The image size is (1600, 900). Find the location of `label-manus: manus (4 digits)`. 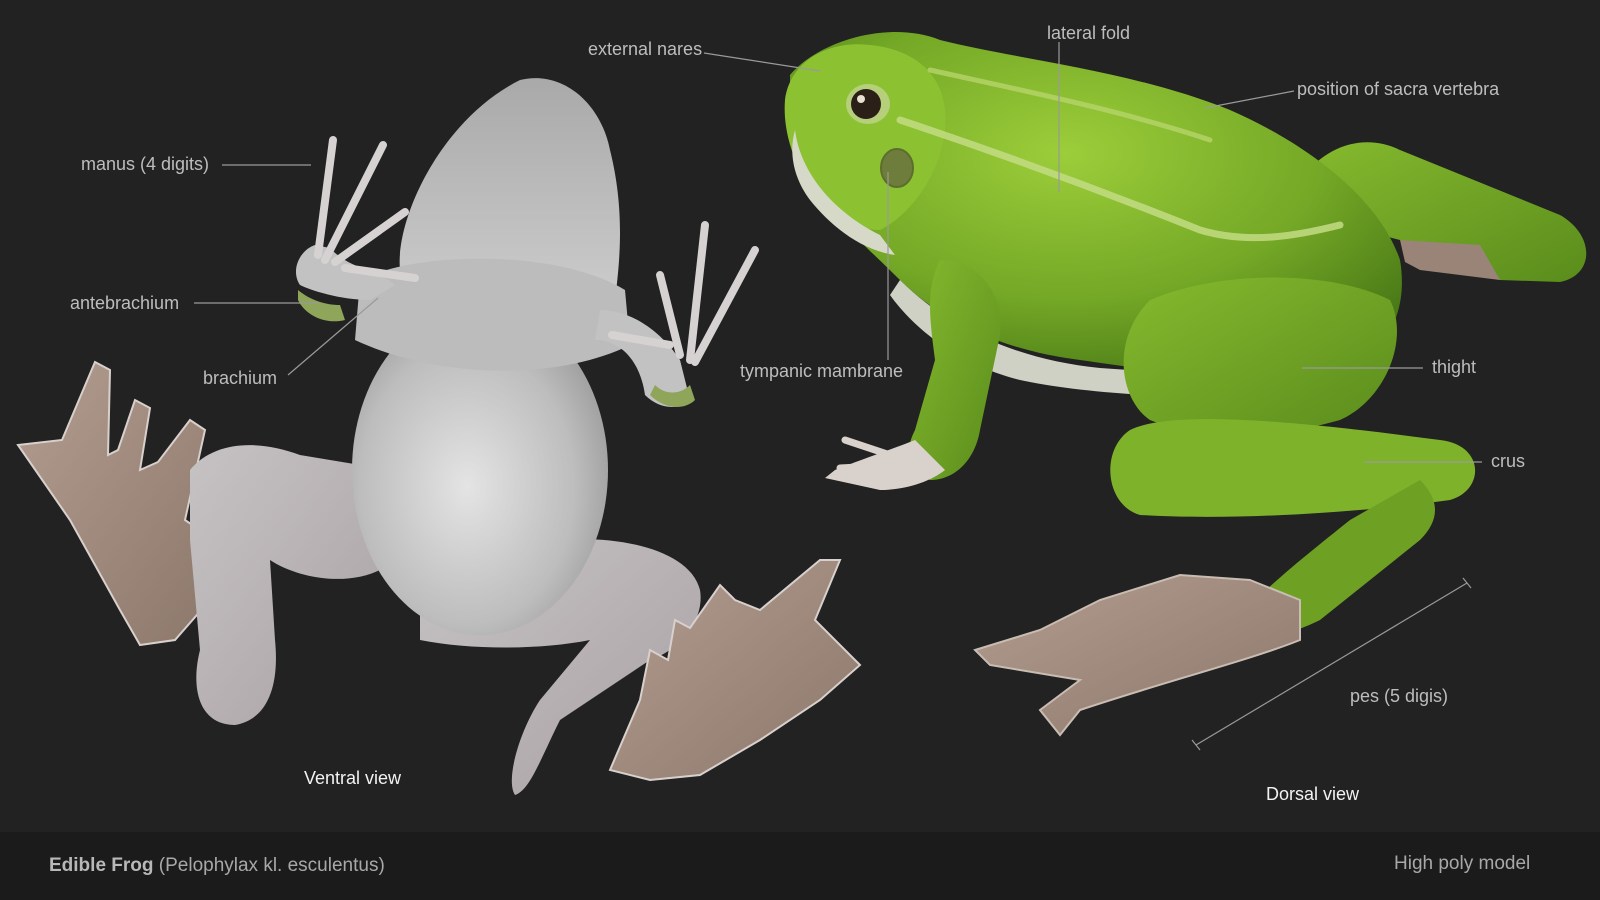

label-manus: manus (4 digits) is located at coordinates (145, 164).